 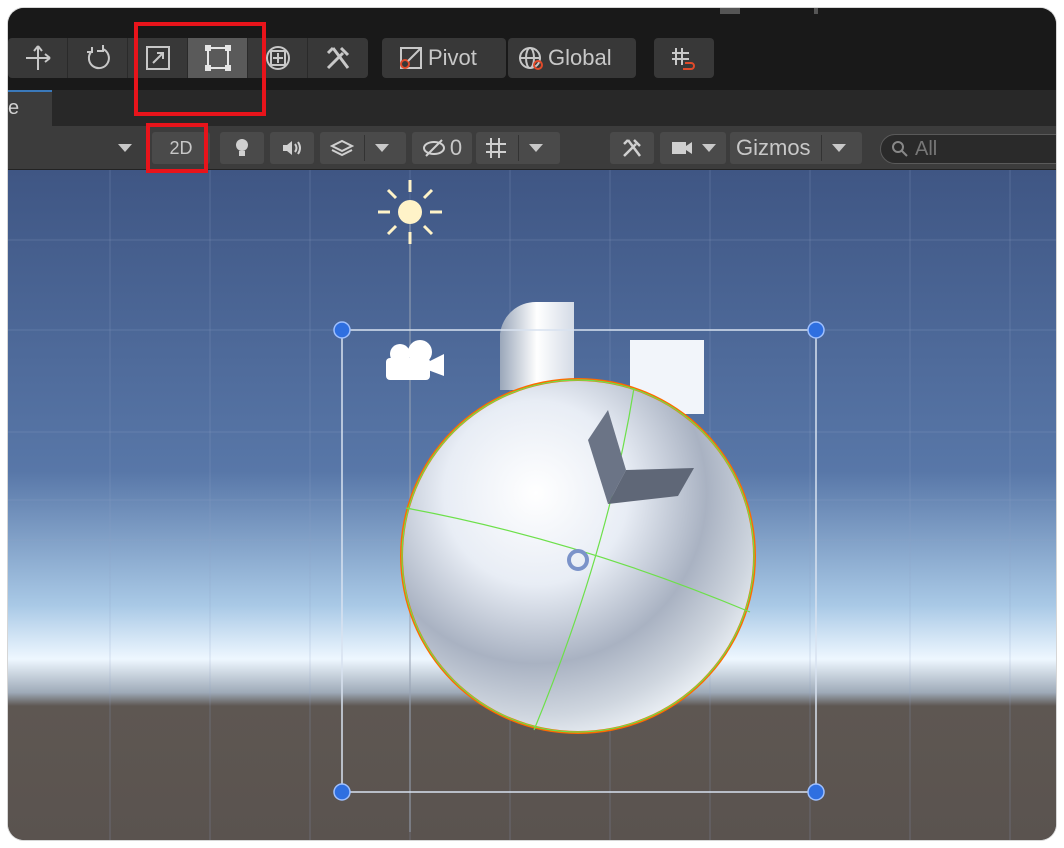 What do you see at coordinates (411, 58) in the screenshot?
I see `pivot-icon` at bounding box center [411, 58].